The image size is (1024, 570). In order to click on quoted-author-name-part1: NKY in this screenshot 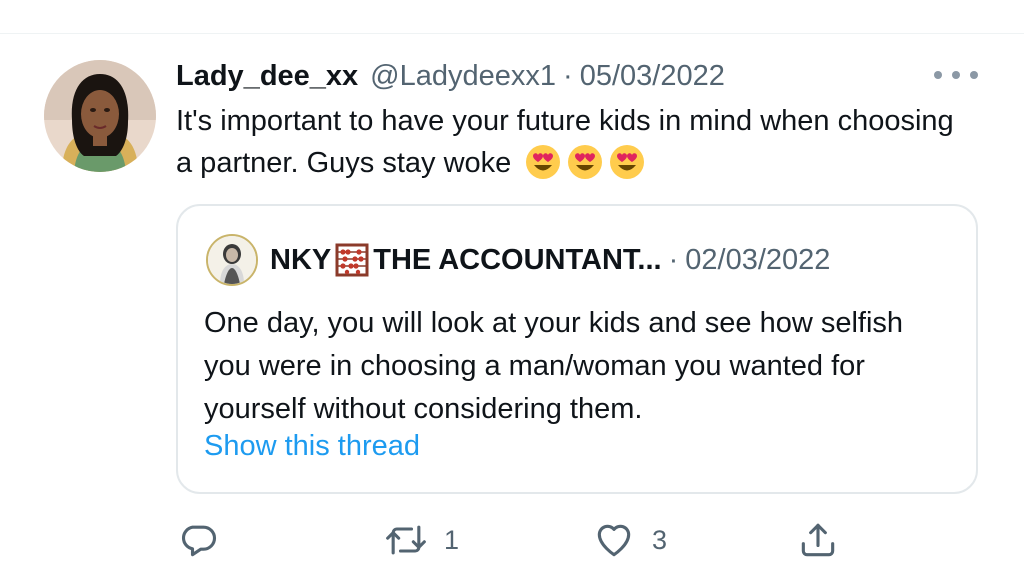, I will do `click(300, 260)`.